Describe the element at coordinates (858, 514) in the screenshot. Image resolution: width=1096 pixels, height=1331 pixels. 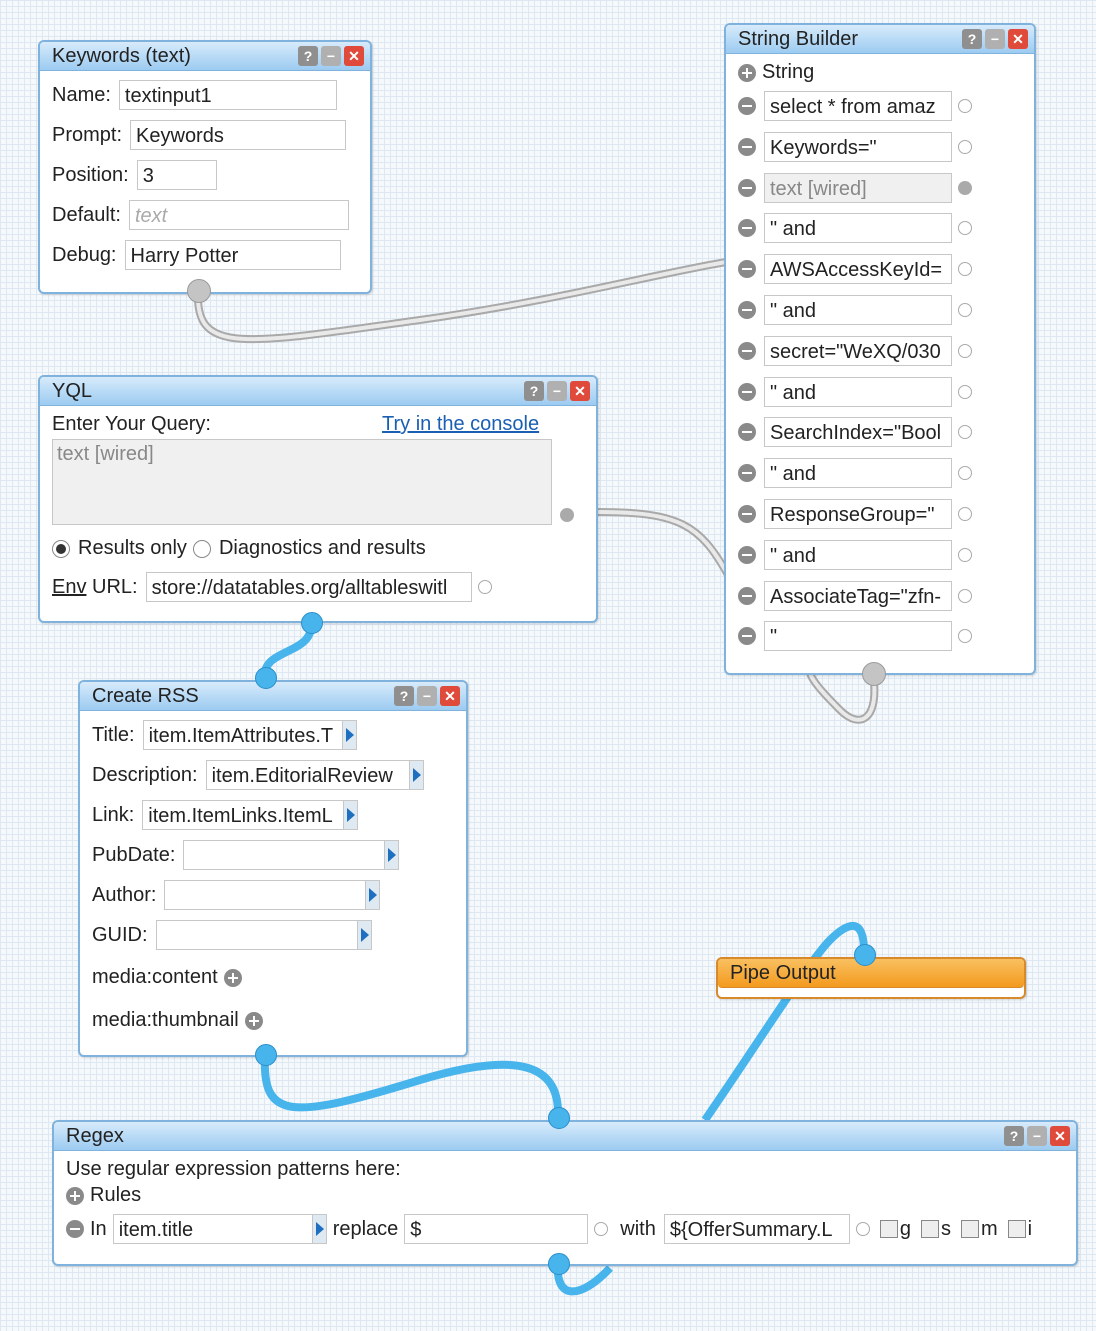
I see `string-item-input: ResponseGroup="` at that location.